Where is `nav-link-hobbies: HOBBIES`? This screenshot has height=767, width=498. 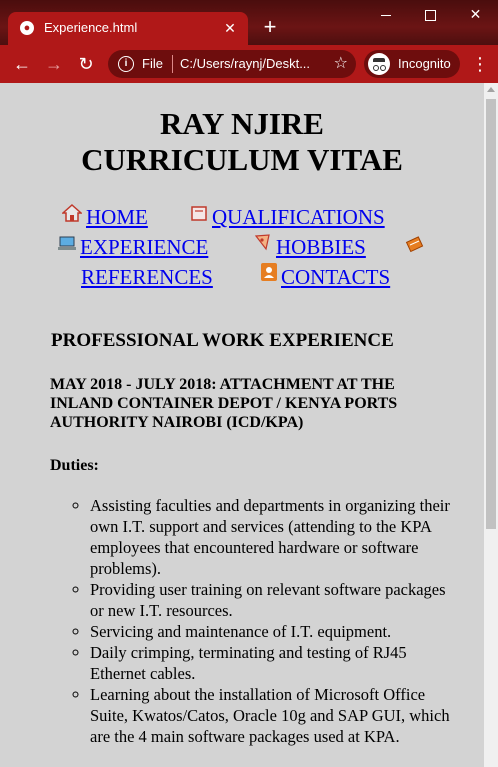 nav-link-hobbies: HOBBIES is located at coordinates (321, 247).